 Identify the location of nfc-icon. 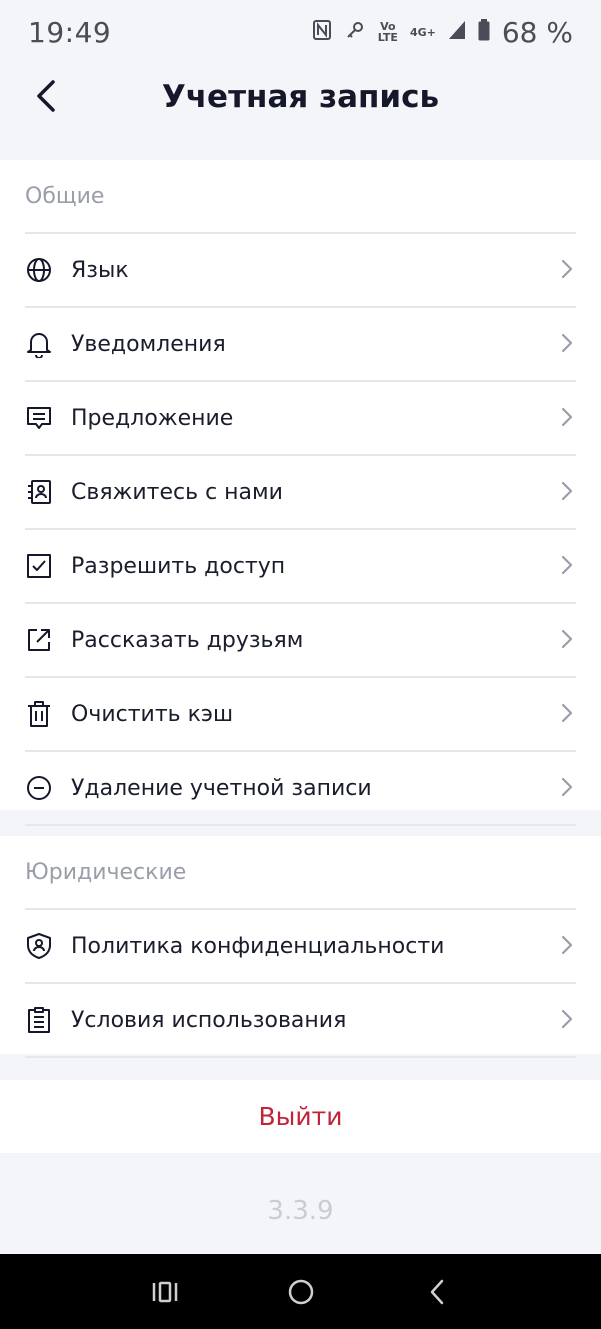
(322, 32).